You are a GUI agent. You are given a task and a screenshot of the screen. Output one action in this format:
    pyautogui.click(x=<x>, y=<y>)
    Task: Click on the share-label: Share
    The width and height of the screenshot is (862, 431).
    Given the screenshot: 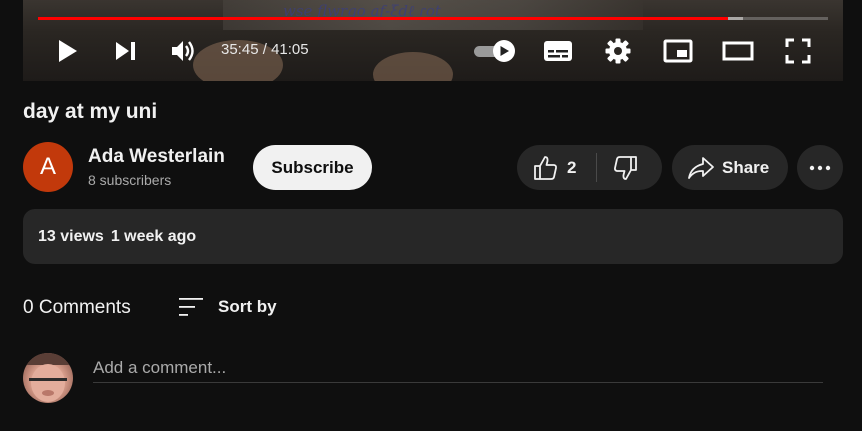 What is the action you would take?
    pyautogui.click(x=746, y=167)
    